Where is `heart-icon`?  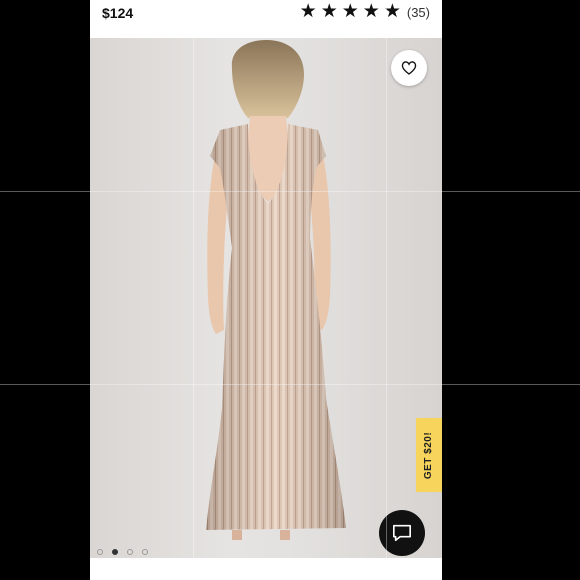 heart-icon is located at coordinates (409, 68).